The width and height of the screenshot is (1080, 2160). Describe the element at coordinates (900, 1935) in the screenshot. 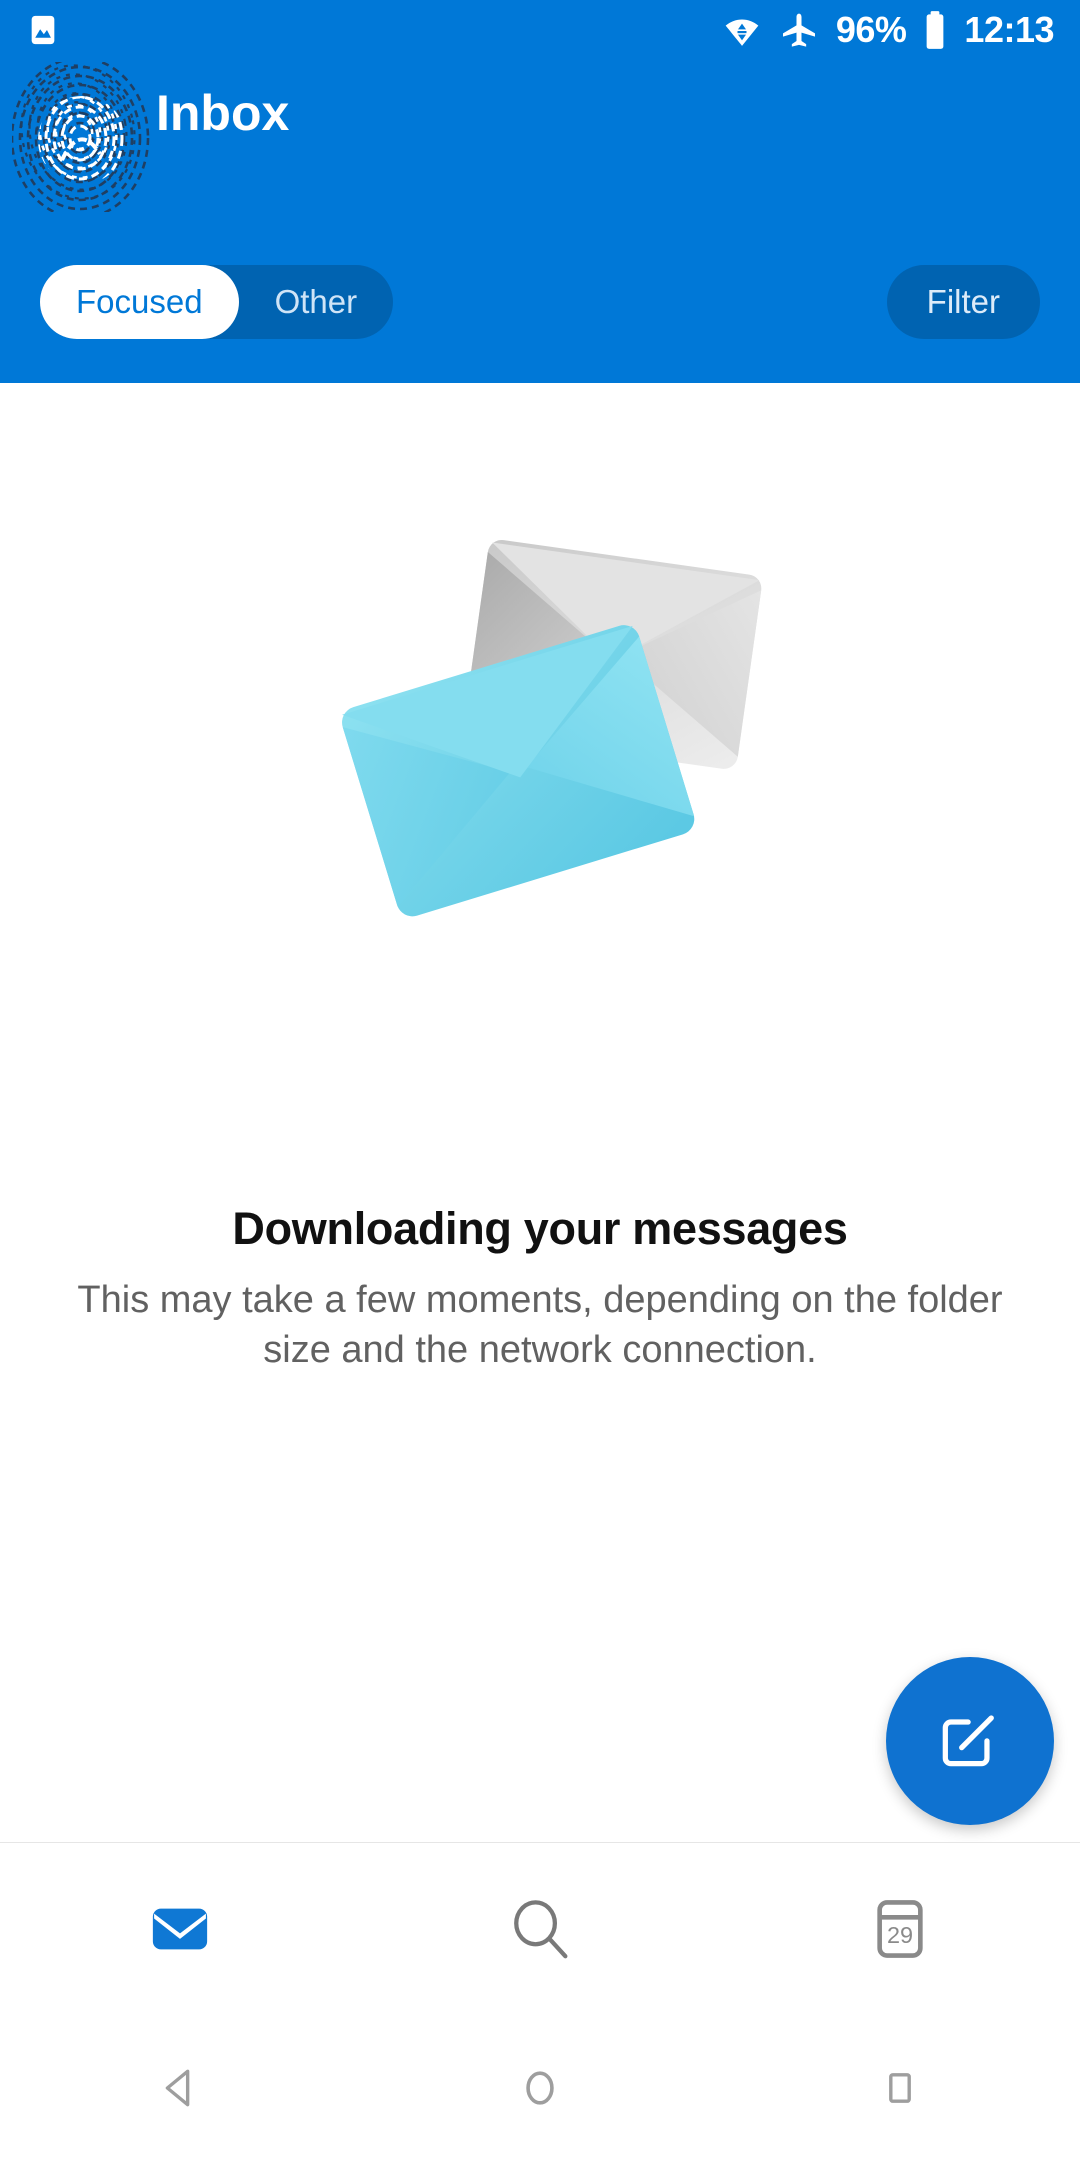

I see `calendar-day-label: 29` at that location.